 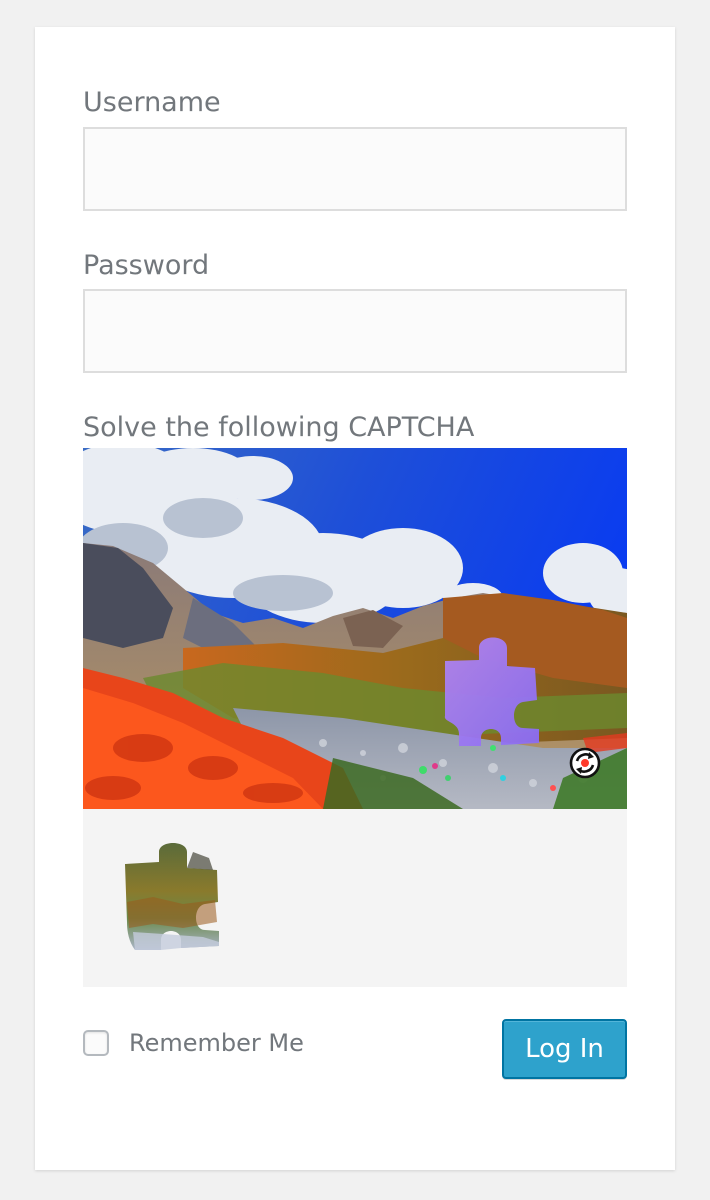 What do you see at coordinates (152, 102) in the screenshot?
I see `username-label: Username` at bounding box center [152, 102].